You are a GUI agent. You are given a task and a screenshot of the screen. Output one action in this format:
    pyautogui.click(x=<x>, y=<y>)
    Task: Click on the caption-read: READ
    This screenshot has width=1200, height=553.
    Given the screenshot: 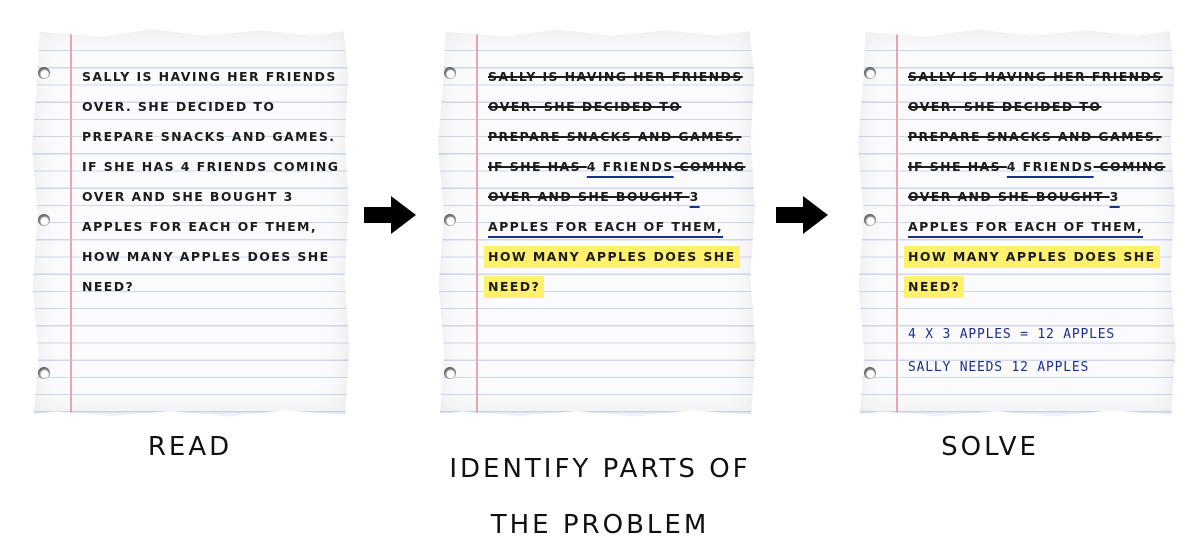 What is the action you would take?
    pyautogui.click(x=190, y=447)
    